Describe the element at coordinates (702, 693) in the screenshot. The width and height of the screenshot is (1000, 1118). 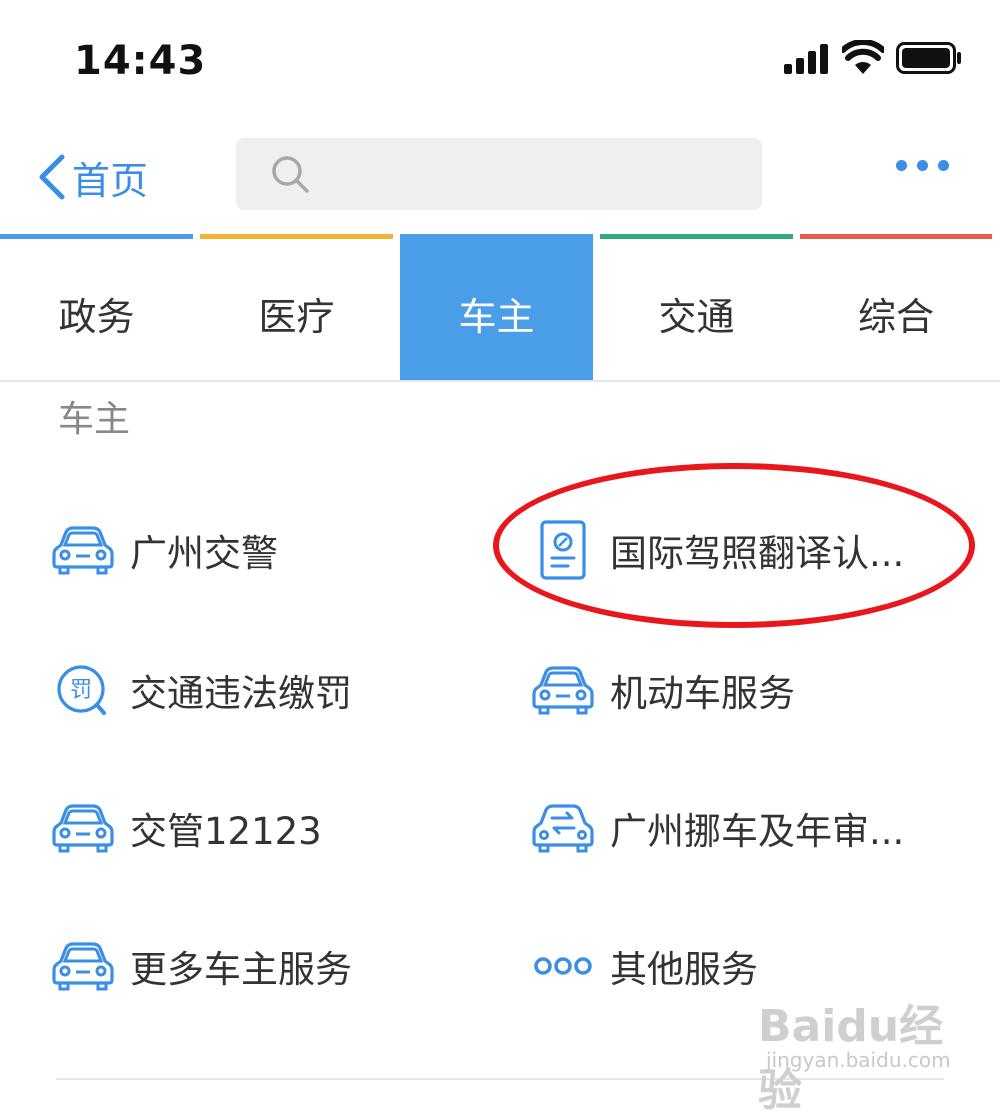
I see `service-label: 机动车服务` at that location.